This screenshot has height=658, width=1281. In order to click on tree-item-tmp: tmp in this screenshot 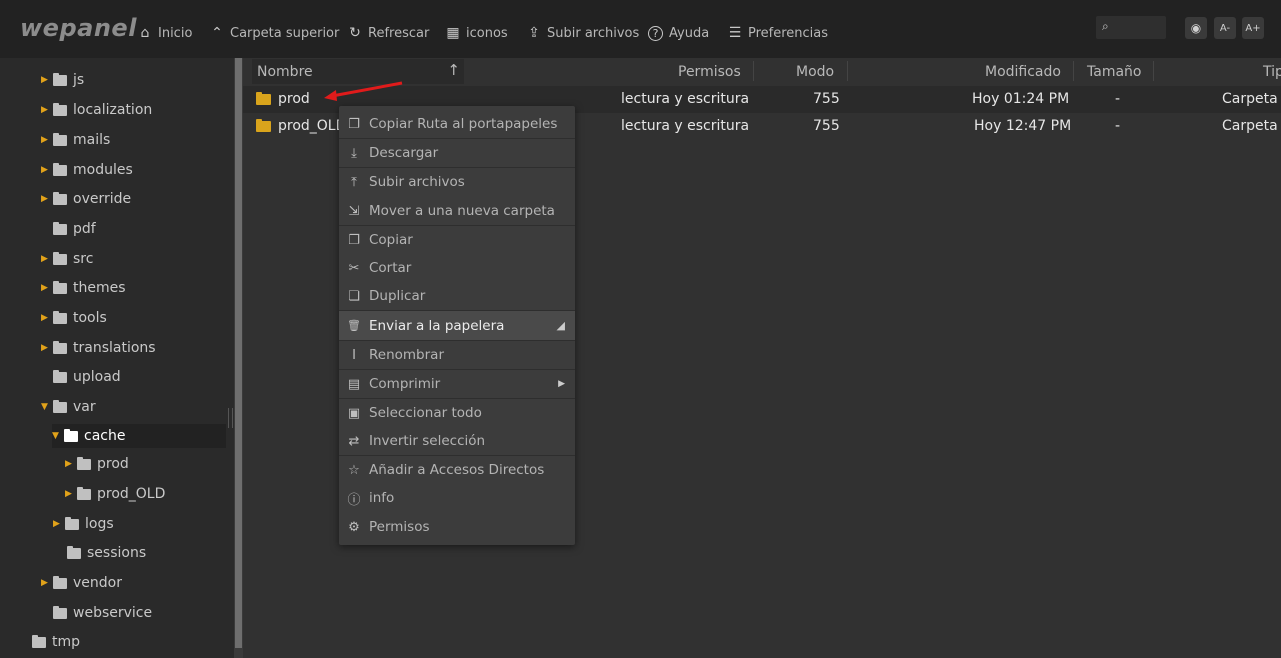, I will do `click(50, 642)`.